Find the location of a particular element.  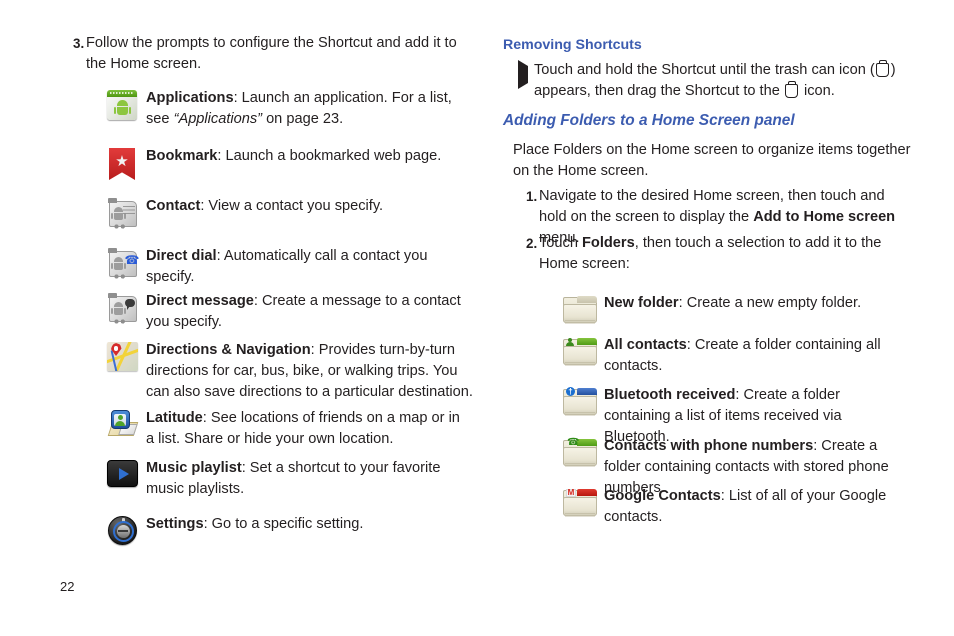

new-folder-icon-cell is located at coordinates (580, 309).